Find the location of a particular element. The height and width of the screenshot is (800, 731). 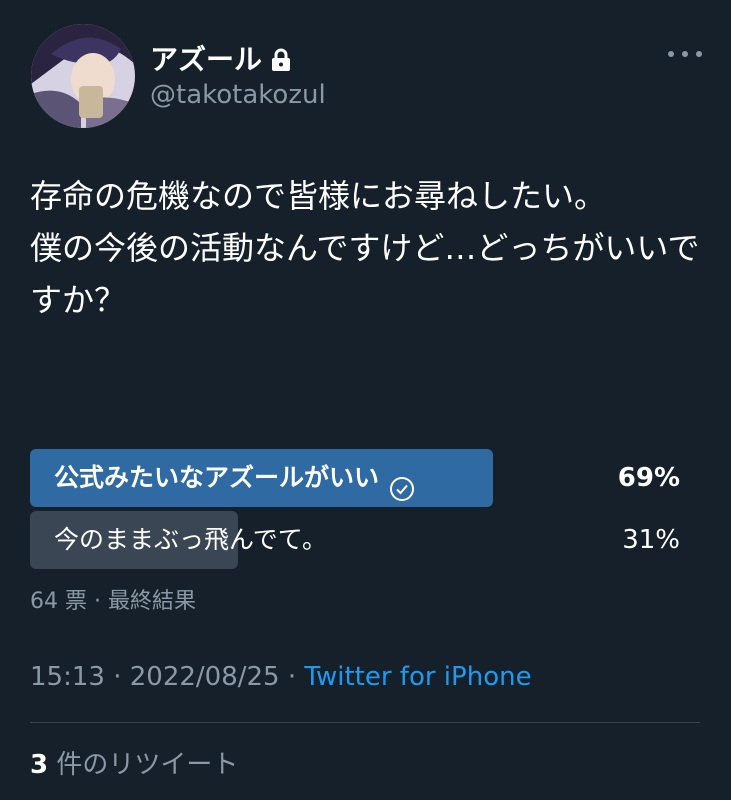

user-handle: @takotakozul is located at coordinates (238, 95).